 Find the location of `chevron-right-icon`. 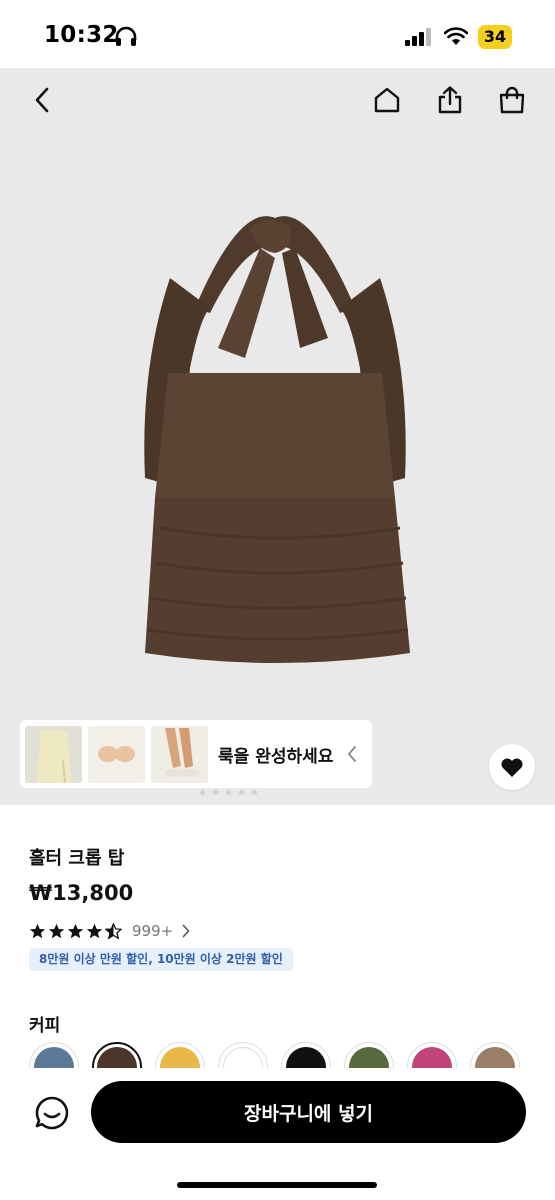

chevron-right-icon is located at coordinates (186, 931).